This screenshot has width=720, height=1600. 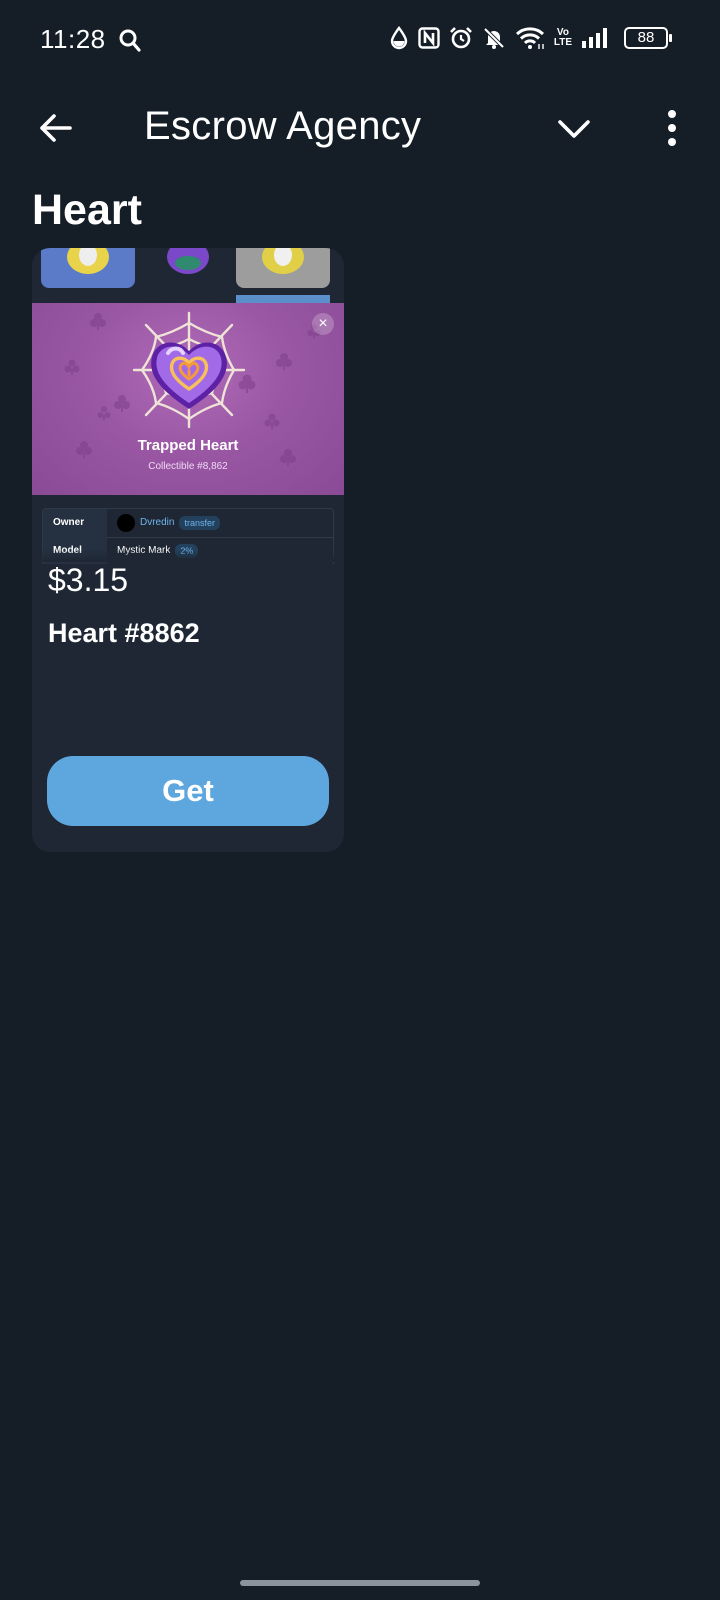 What do you see at coordinates (188, 466) in the screenshot?
I see `gift-subtitle: Collectible #8,862` at bounding box center [188, 466].